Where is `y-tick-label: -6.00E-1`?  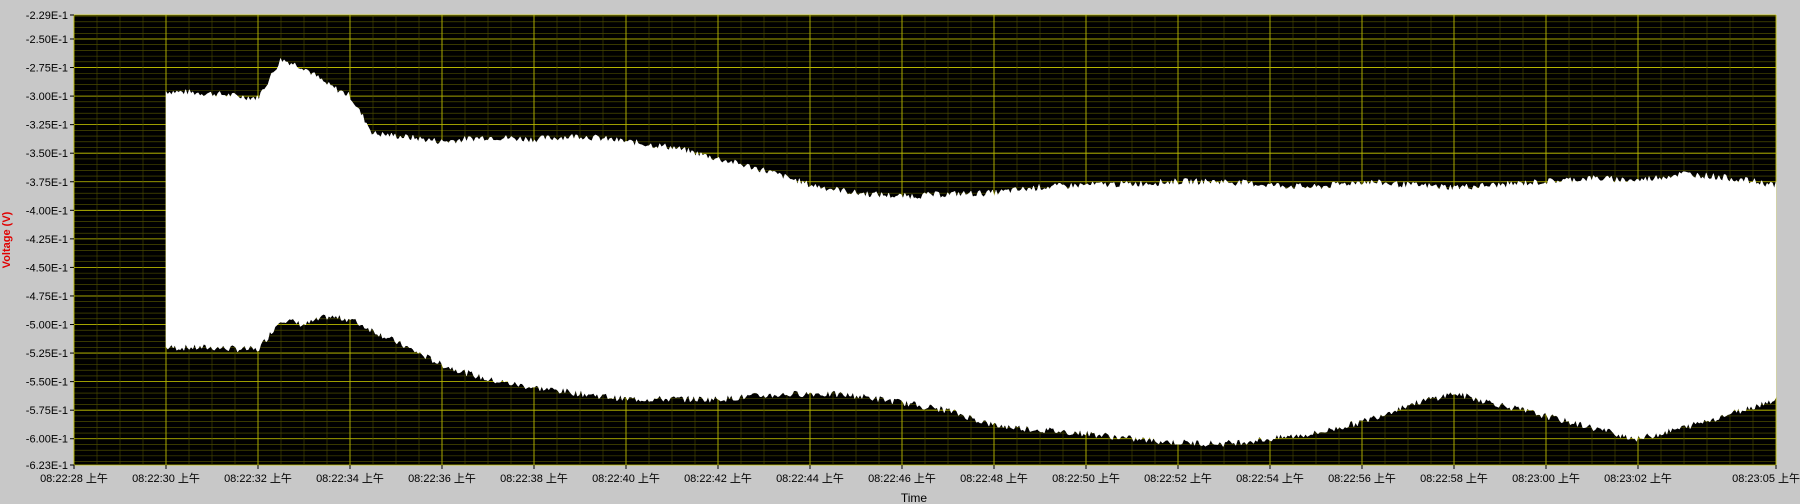 y-tick-label: -6.00E-1 is located at coordinates (47, 440).